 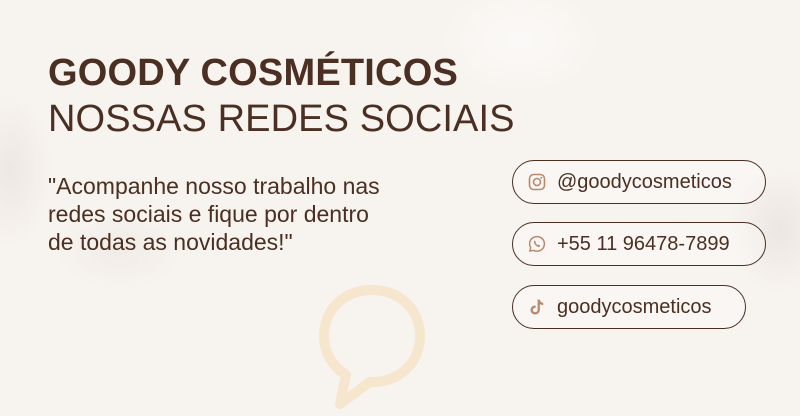 What do you see at coordinates (372, 347) in the screenshot?
I see `chat-bubble-watermark-icon` at bounding box center [372, 347].